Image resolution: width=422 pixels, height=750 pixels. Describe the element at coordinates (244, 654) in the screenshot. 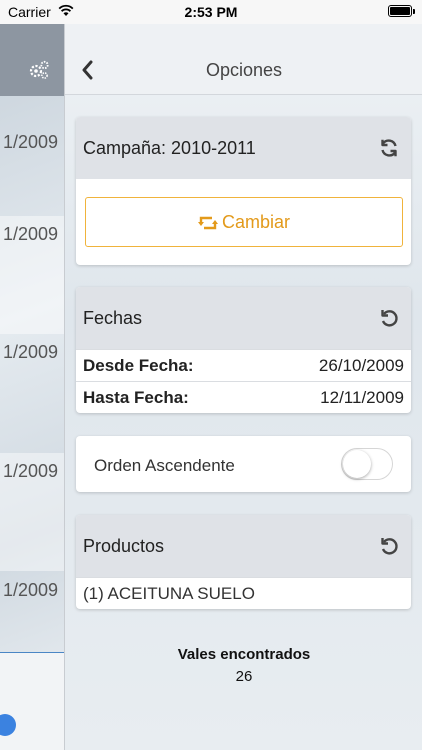

I see `results-label: Vales encontrados` at that location.